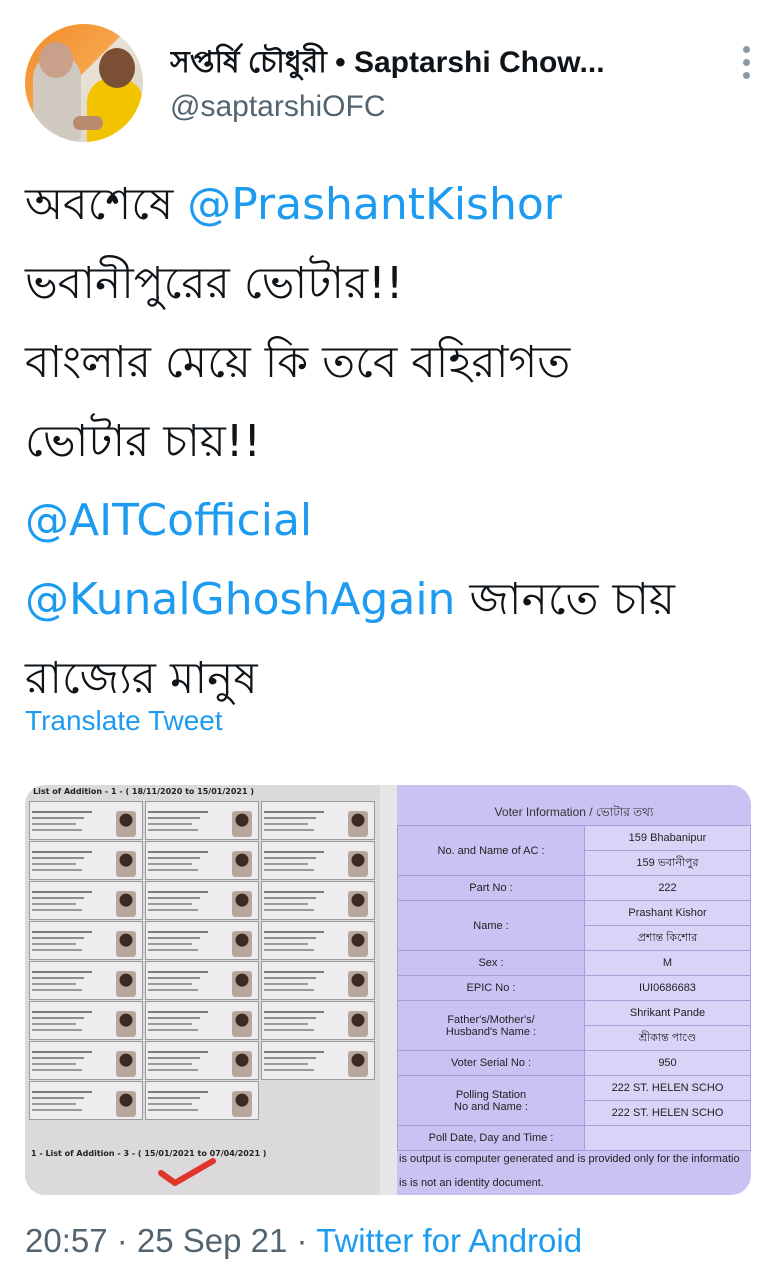 The height and width of the screenshot is (1280, 777). What do you see at coordinates (214, 283) in the screenshot?
I see `tweet-line: ভবানীপুরের ভোটার!!` at bounding box center [214, 283].